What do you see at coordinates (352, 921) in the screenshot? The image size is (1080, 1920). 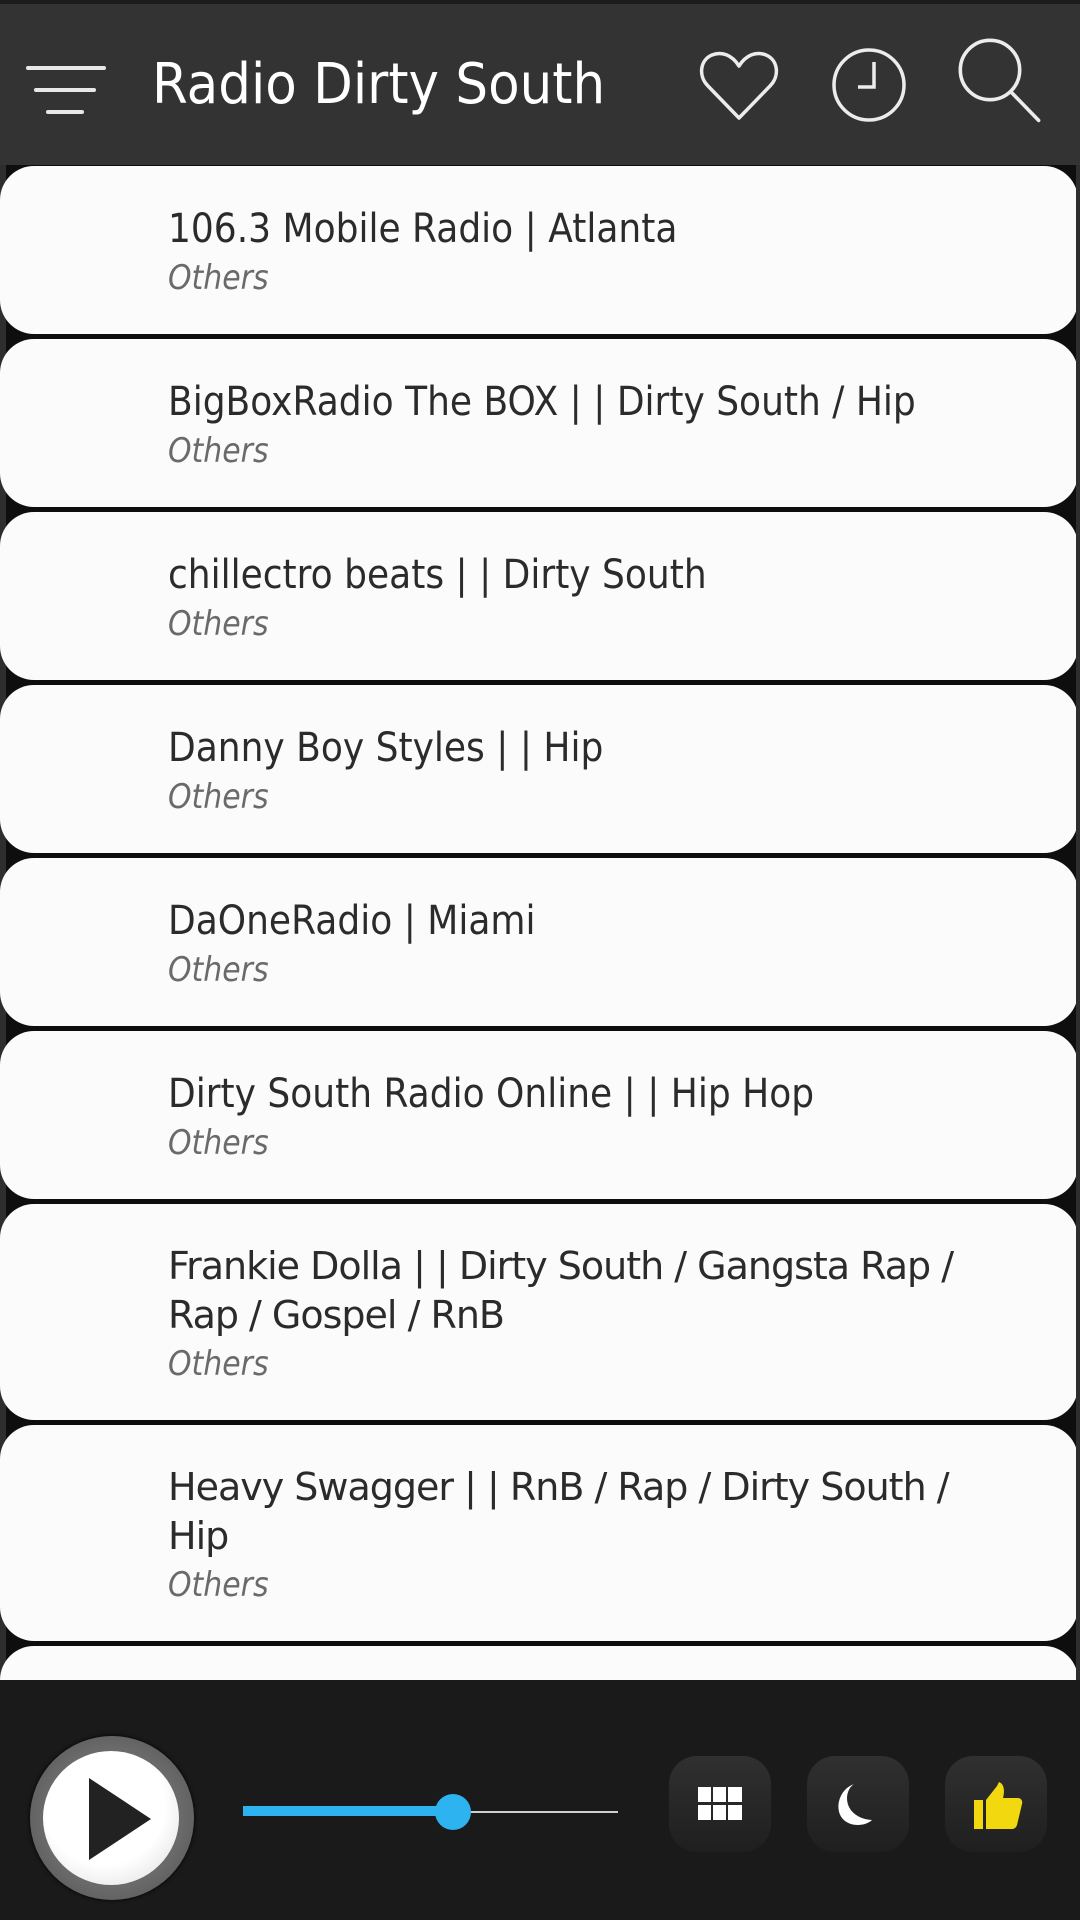 I see `station-title: DaOneRadio | Miami` at bounding box center [352, 921].